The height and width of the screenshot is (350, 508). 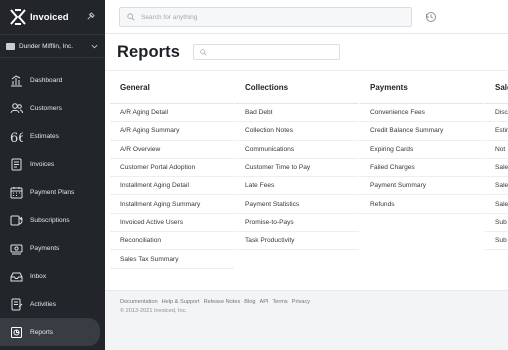 I want to click on sidebar-item-dashboard: Dashboard, so click(x=52, y=80).